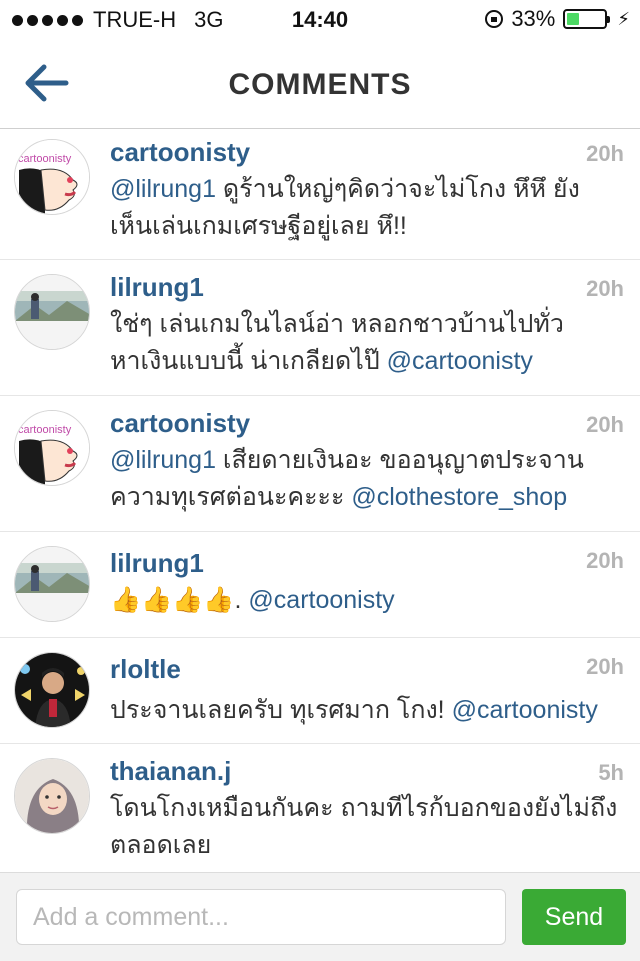 This screenshot has height=961, width=640. I want to click on charging-bolt-icon: ⚡, so click(623, 18).